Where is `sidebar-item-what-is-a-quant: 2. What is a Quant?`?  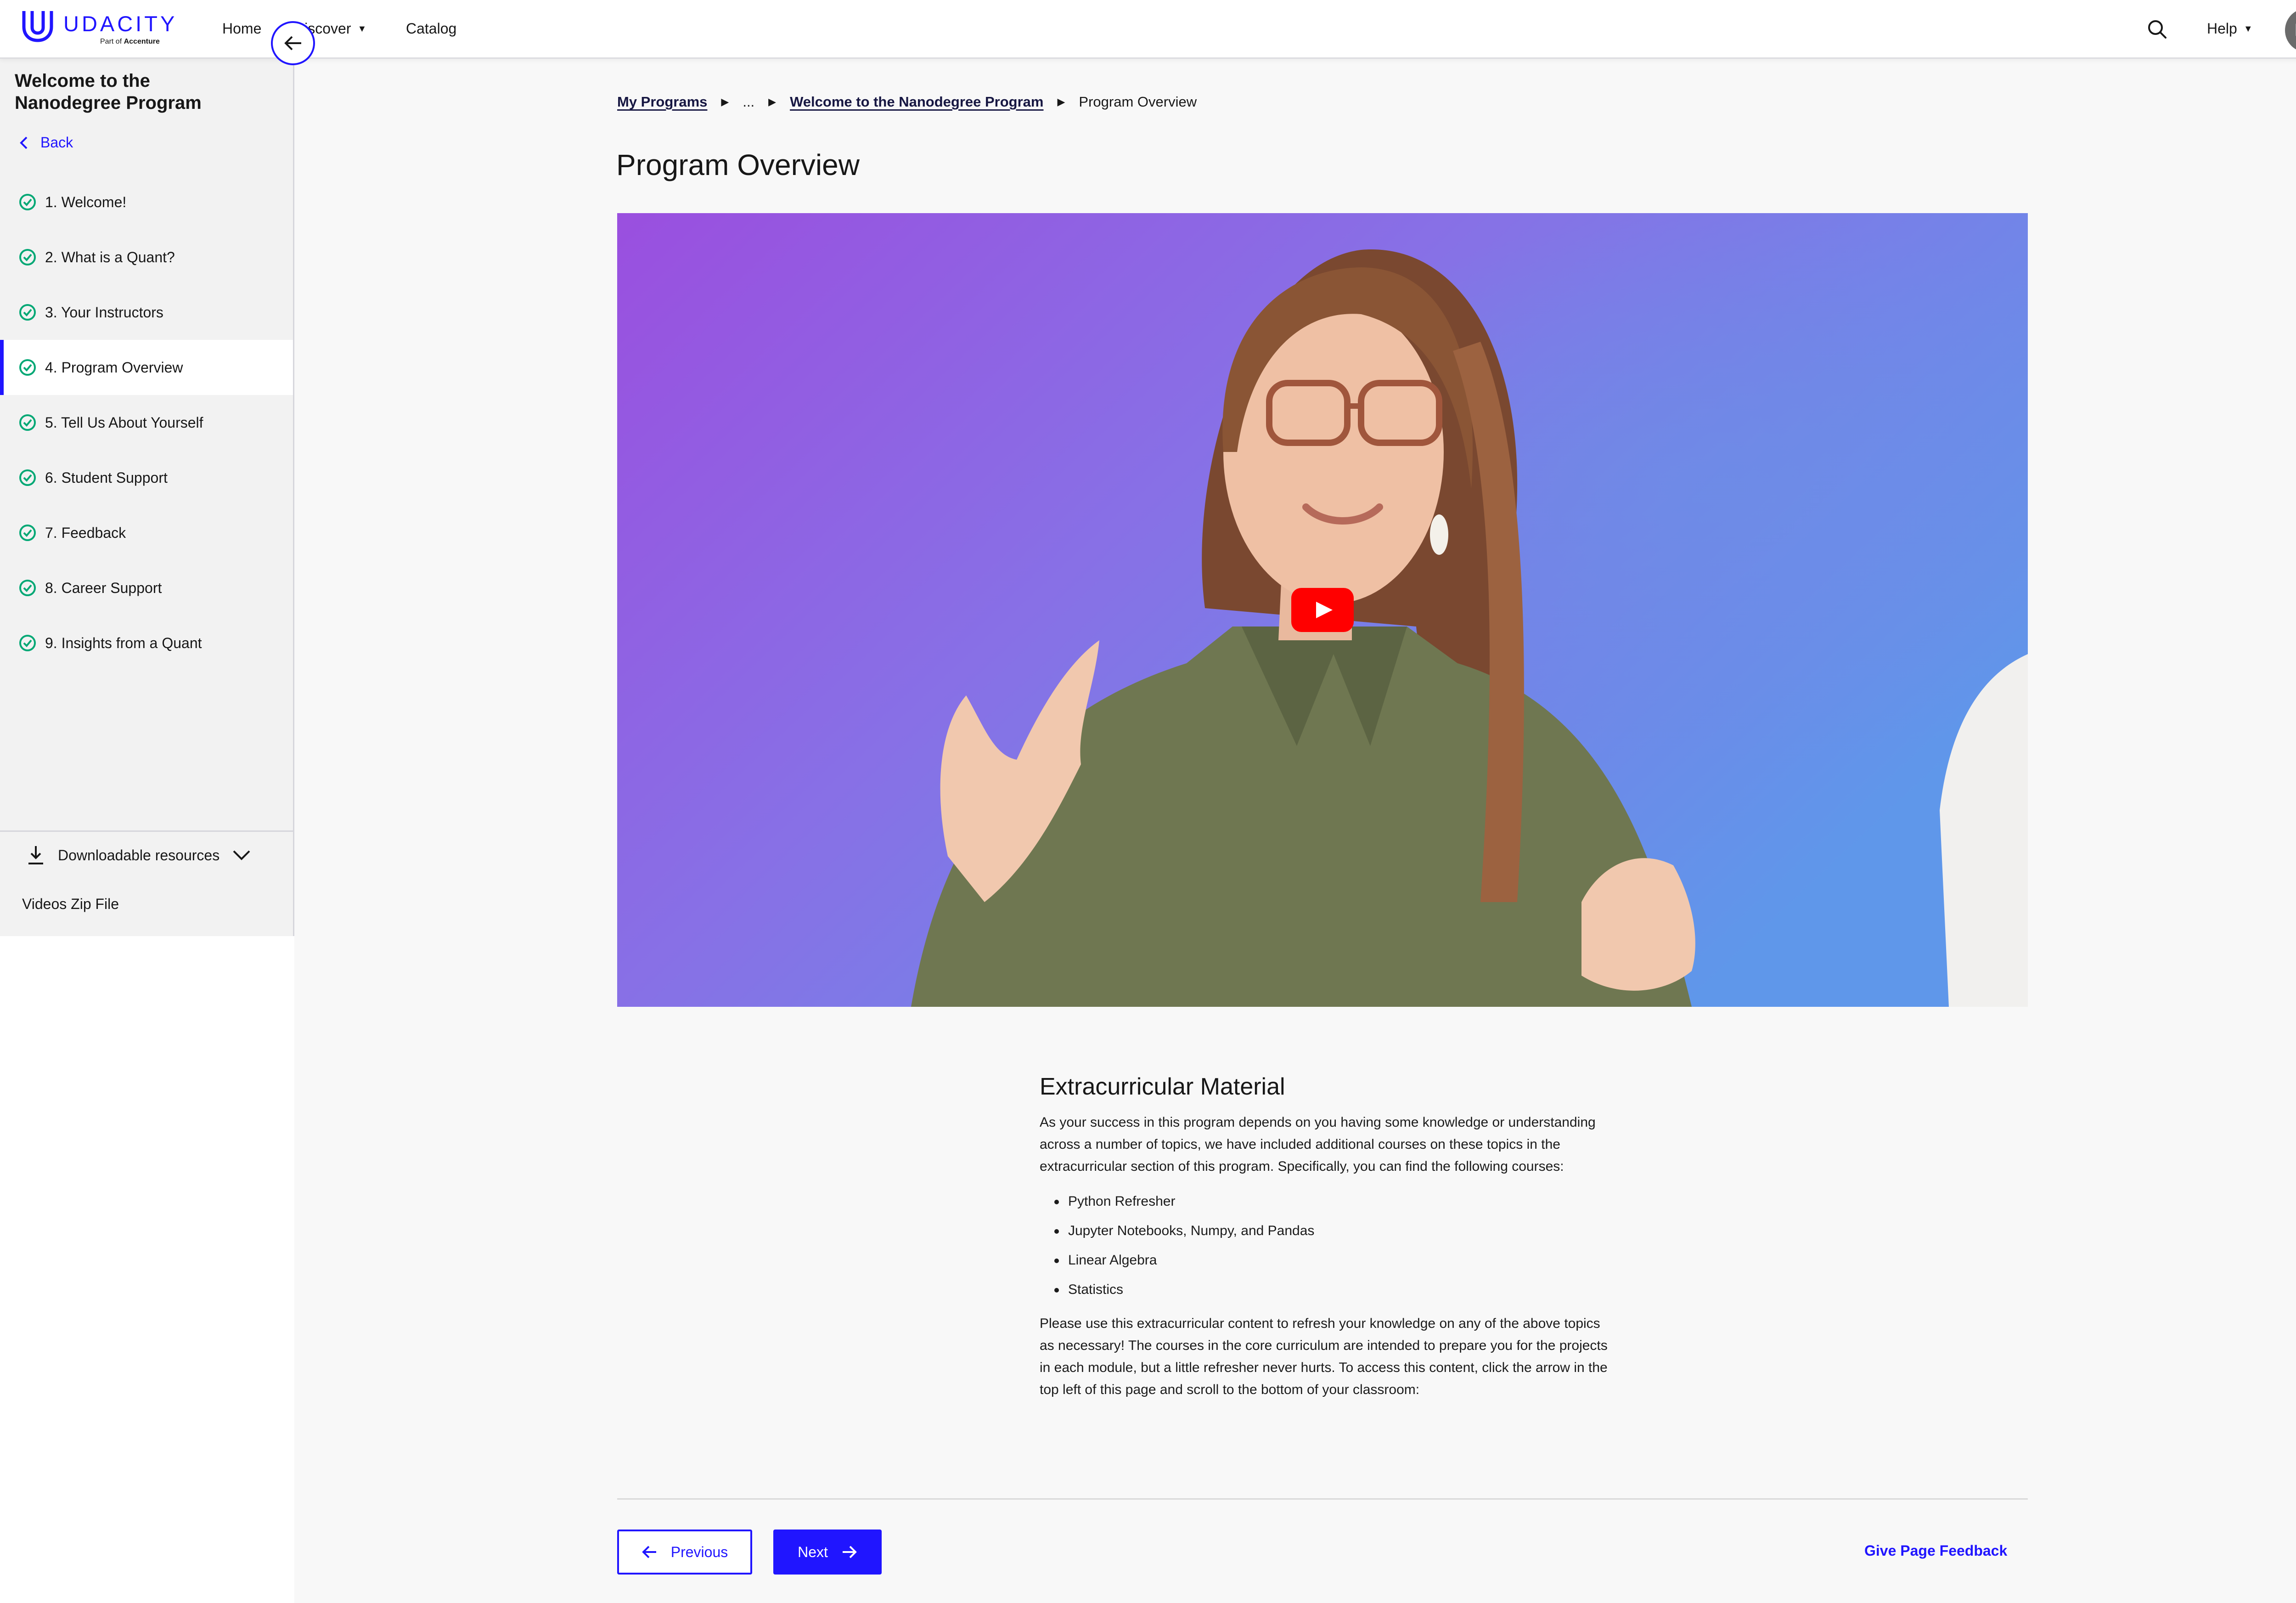
sidebar-item-what-is-a-quant: 2. What is a Quant? is located at coordinates (146, 257).